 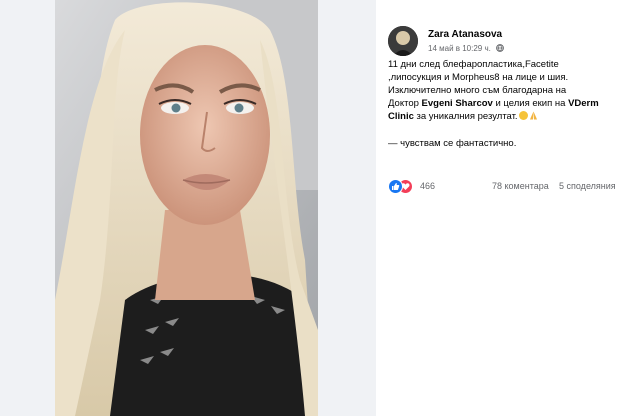 I want to click on globe-icon, so click(x=500, y=48).